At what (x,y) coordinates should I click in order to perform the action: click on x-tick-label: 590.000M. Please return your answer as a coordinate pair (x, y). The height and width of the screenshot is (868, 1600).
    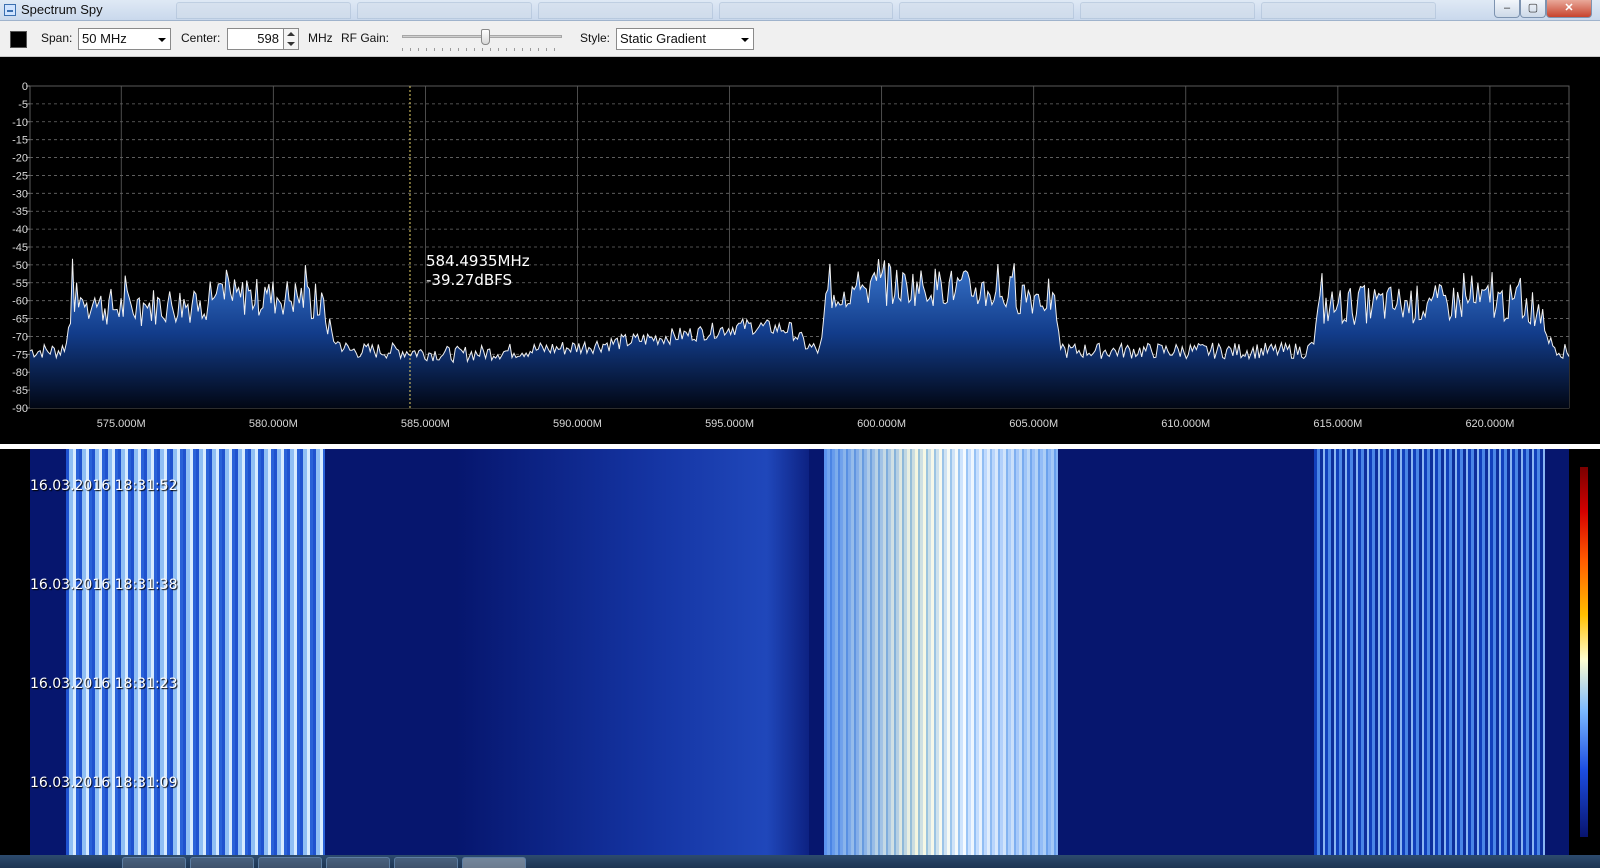
    Looking at the image, I should click on (577, 424).